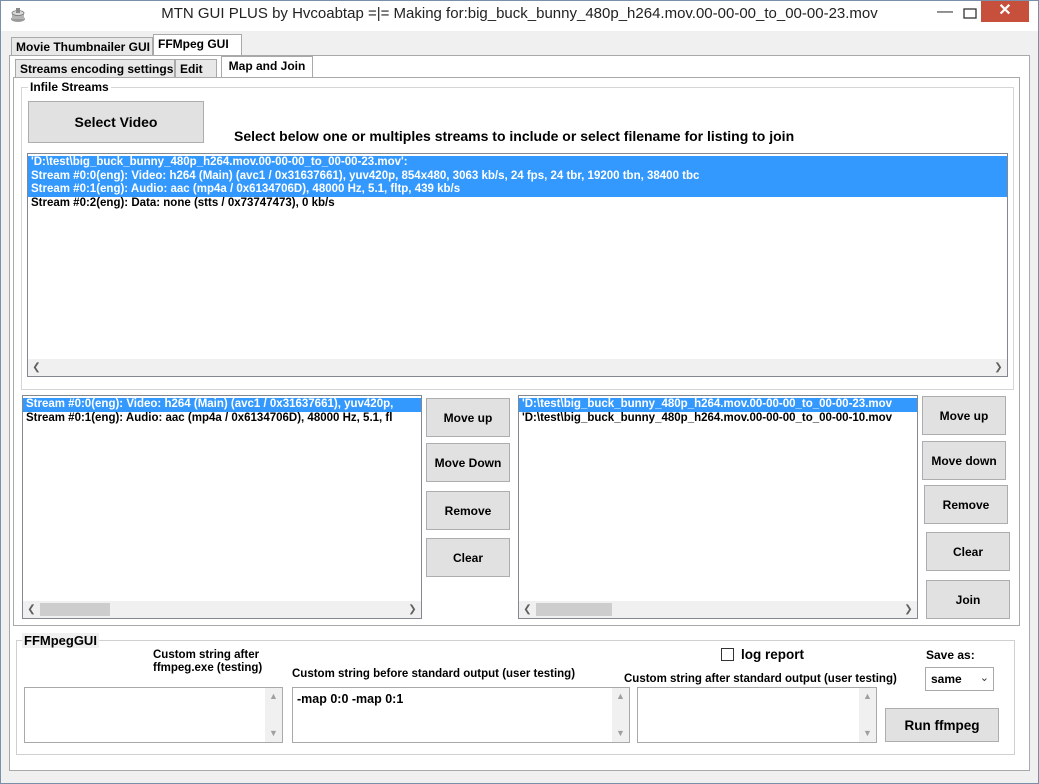  Describe the element at coordinates (82, 46) in the screenshot. I see `tab-movie-thumbnailer: Movie Thumbnailer GUI` at that location.